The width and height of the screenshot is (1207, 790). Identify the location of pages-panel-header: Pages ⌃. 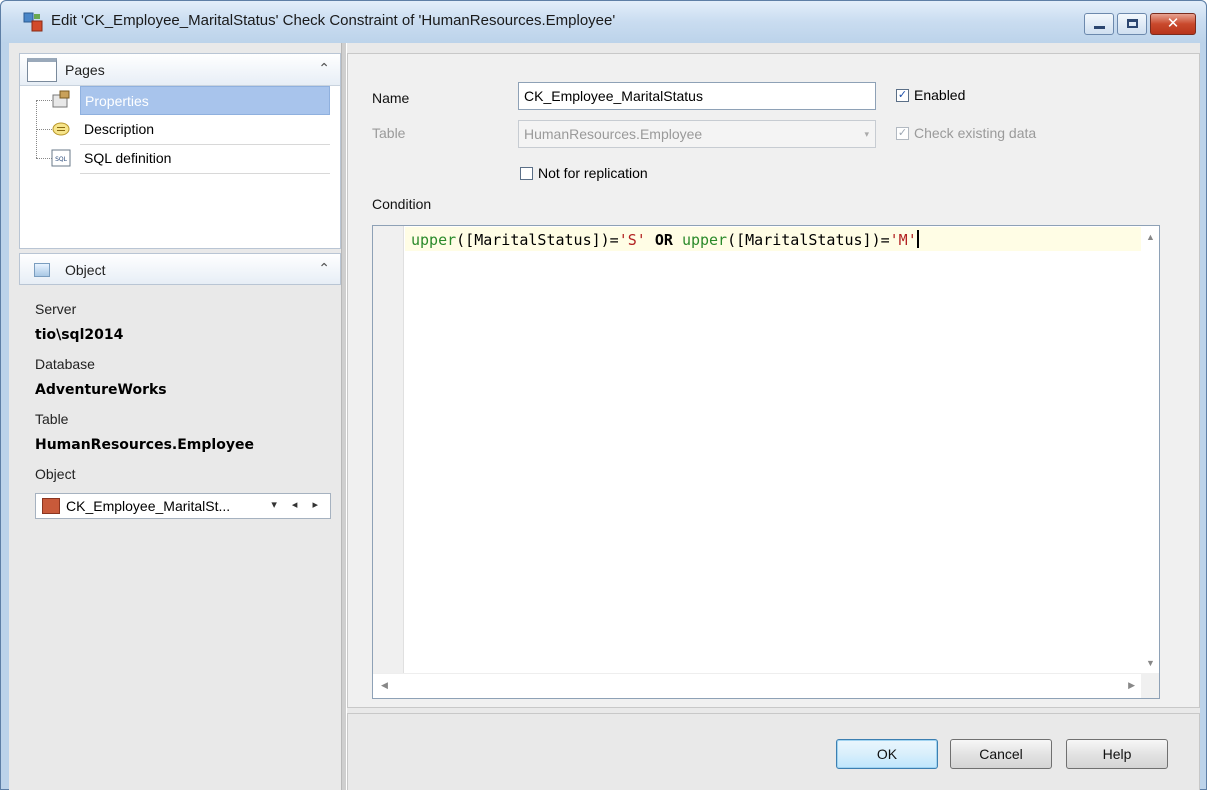
(180, 70).